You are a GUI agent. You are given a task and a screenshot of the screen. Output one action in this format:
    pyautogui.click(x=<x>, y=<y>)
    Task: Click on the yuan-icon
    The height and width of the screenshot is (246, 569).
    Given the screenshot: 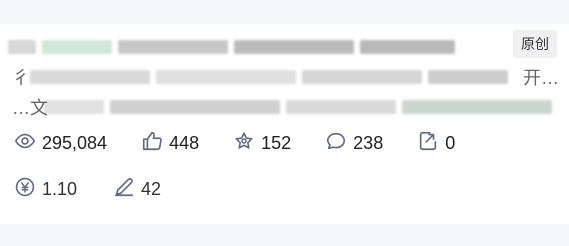 What is the action you would take?
    pyautogui.click(x=25, y=189)
    